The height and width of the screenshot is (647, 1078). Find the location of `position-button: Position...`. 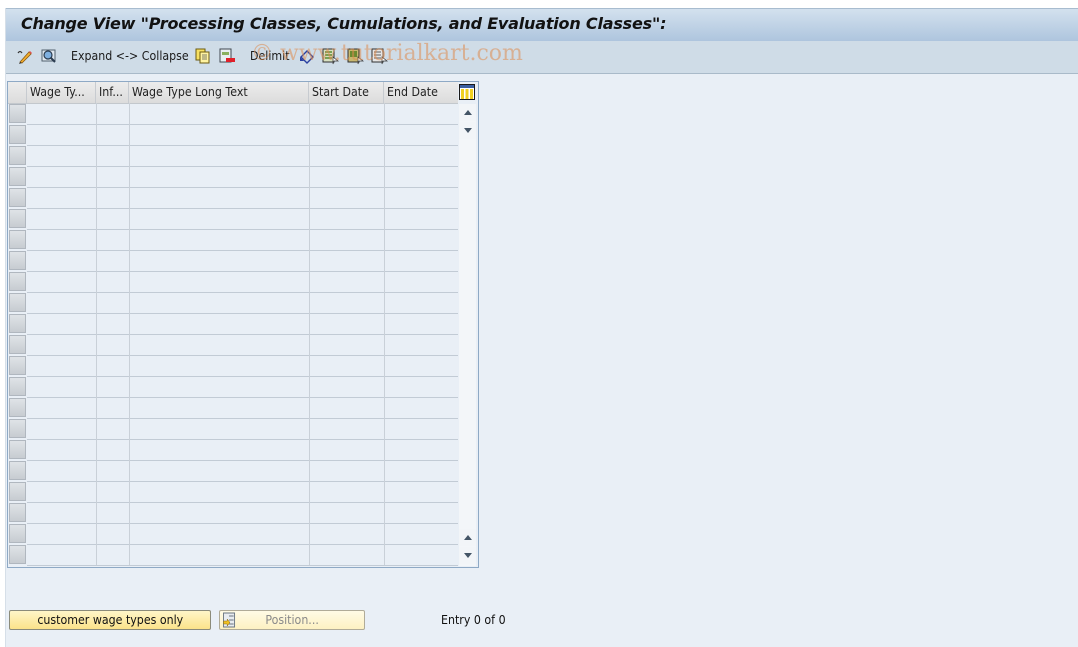

position-button: Position... is located at coordinates (292, 620).